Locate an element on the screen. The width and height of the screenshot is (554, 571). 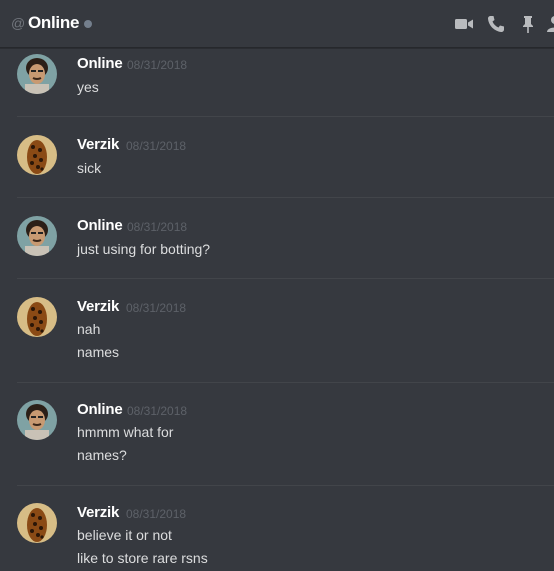
video-call-icon is located at coordinates (464, 24).